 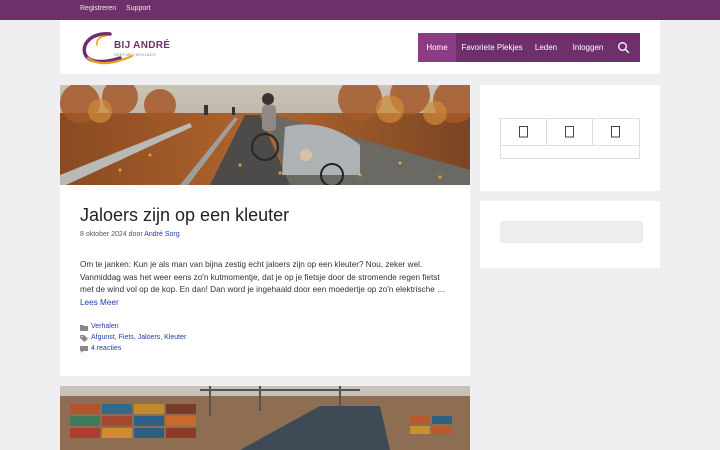 I want to click on logo-subtitle: GEEF MET EEN LACH, so click(x=135, y=54).